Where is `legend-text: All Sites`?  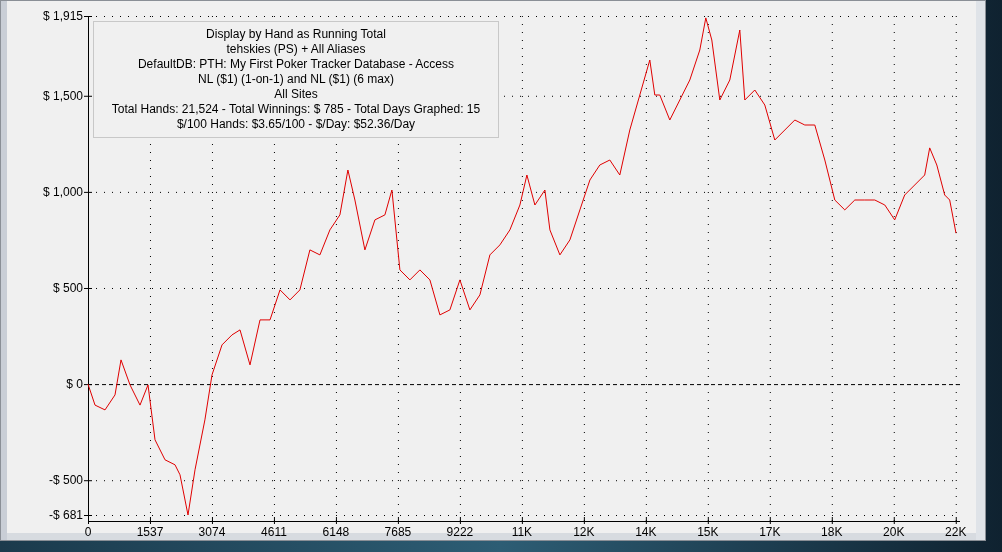
legend-text: All Sites is located at coordinates (296, 94).